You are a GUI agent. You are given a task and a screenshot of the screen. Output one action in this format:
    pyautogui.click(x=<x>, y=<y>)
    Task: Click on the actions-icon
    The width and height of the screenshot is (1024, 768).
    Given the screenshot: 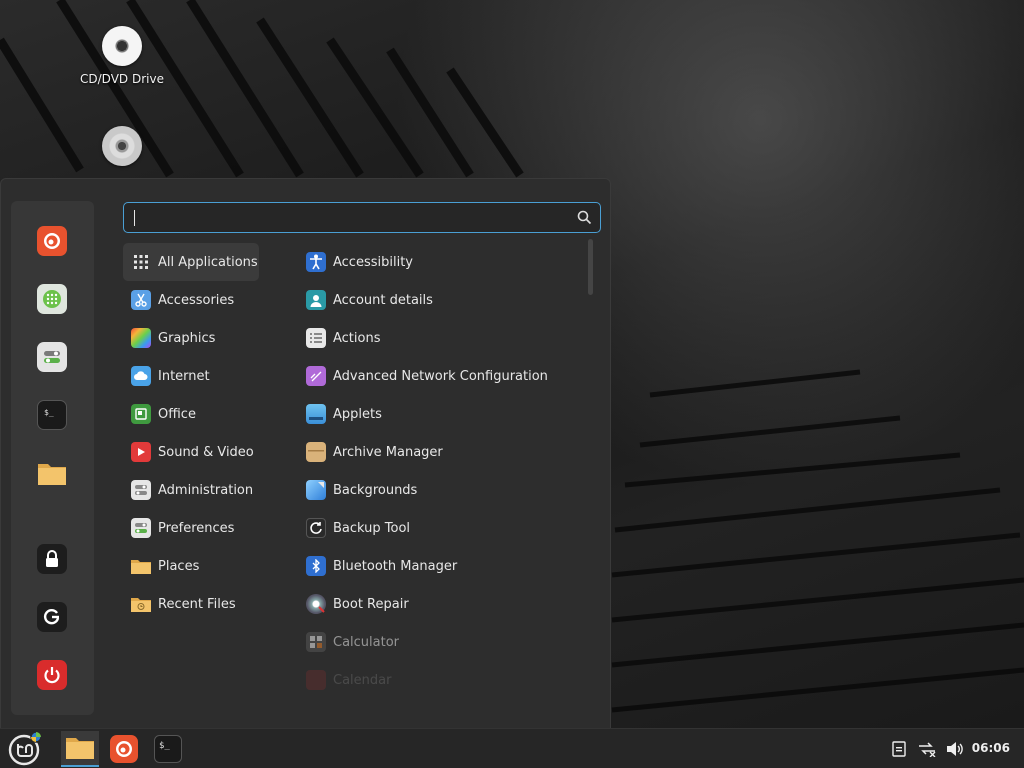 What is the action you would take?
    pyautogui.click(x=316, y=338)
    